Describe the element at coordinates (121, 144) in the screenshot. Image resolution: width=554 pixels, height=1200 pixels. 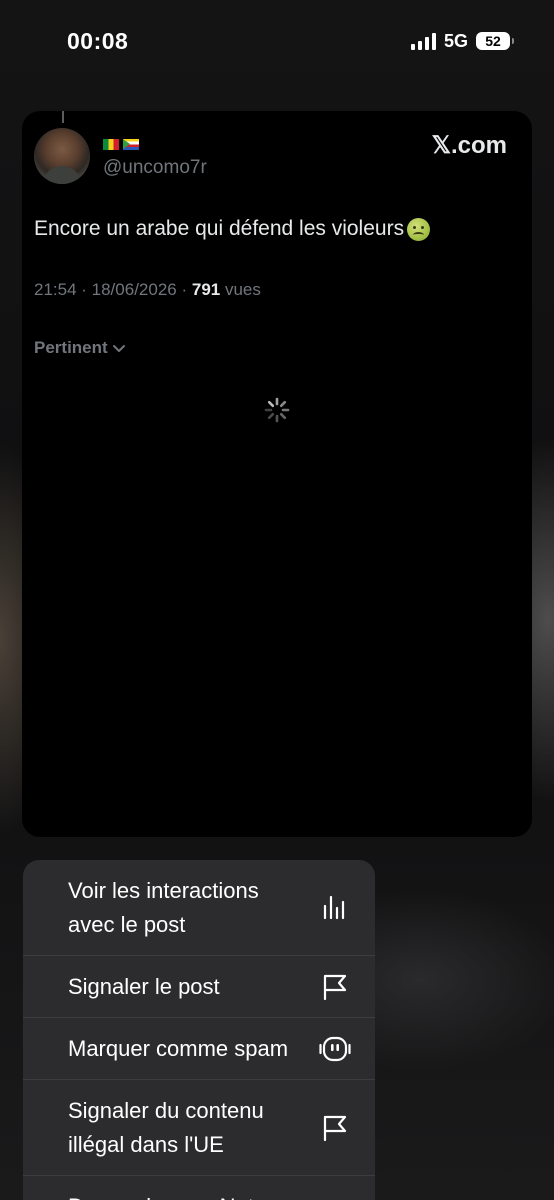
I see `display-name-flags` at that location.